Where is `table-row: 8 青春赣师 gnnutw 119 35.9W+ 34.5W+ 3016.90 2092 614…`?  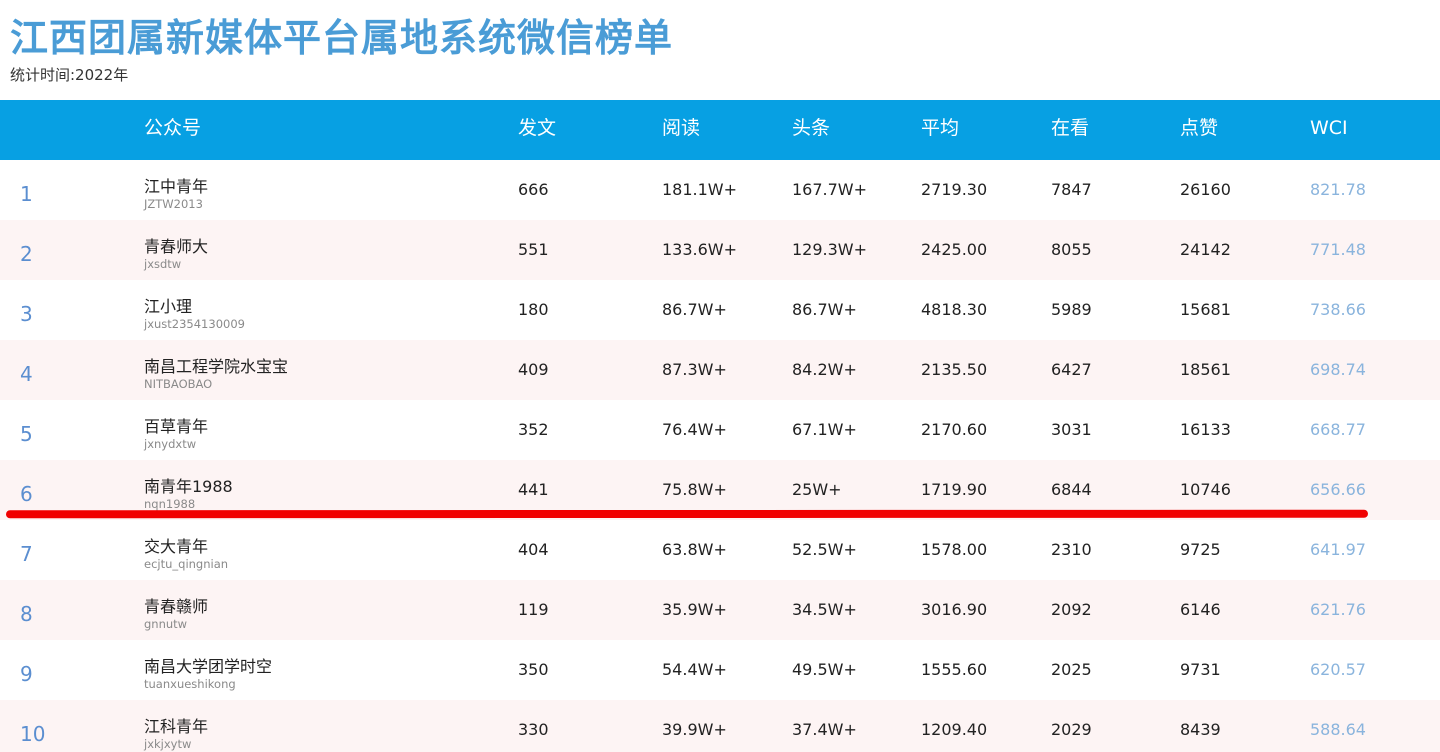 table-row: 8 青春赣师 gnnutw 119 35.9W+ 34.5W+ 3016.90 2092 614… is located at coordinates (720, 610).